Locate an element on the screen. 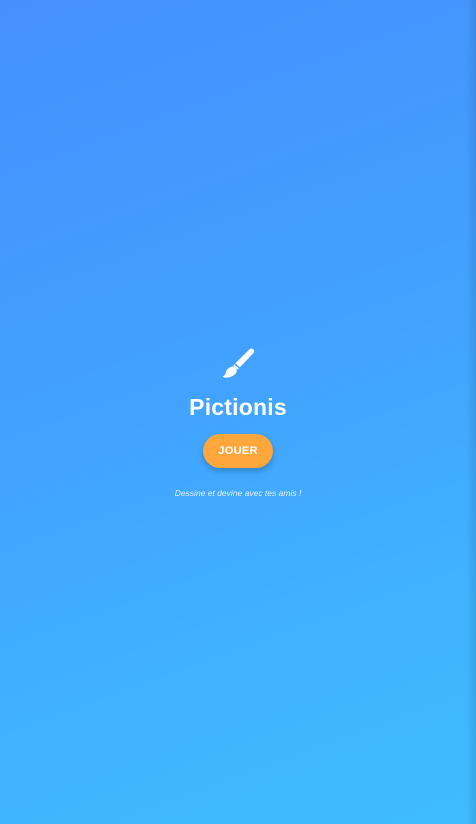 This screenshot has width=476, height=824. paintbrush-icon is located at coordinates (238, 365).